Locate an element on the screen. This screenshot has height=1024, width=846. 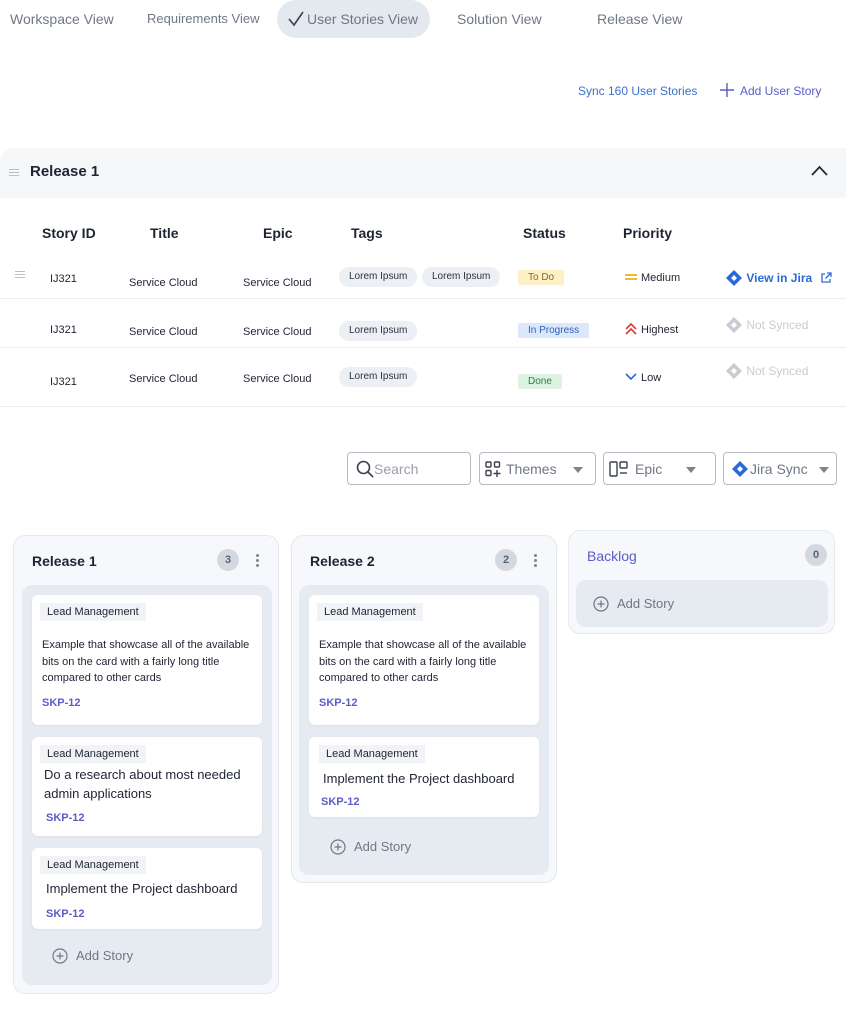
epic-label: Epic is located at coordinates (649, 469).